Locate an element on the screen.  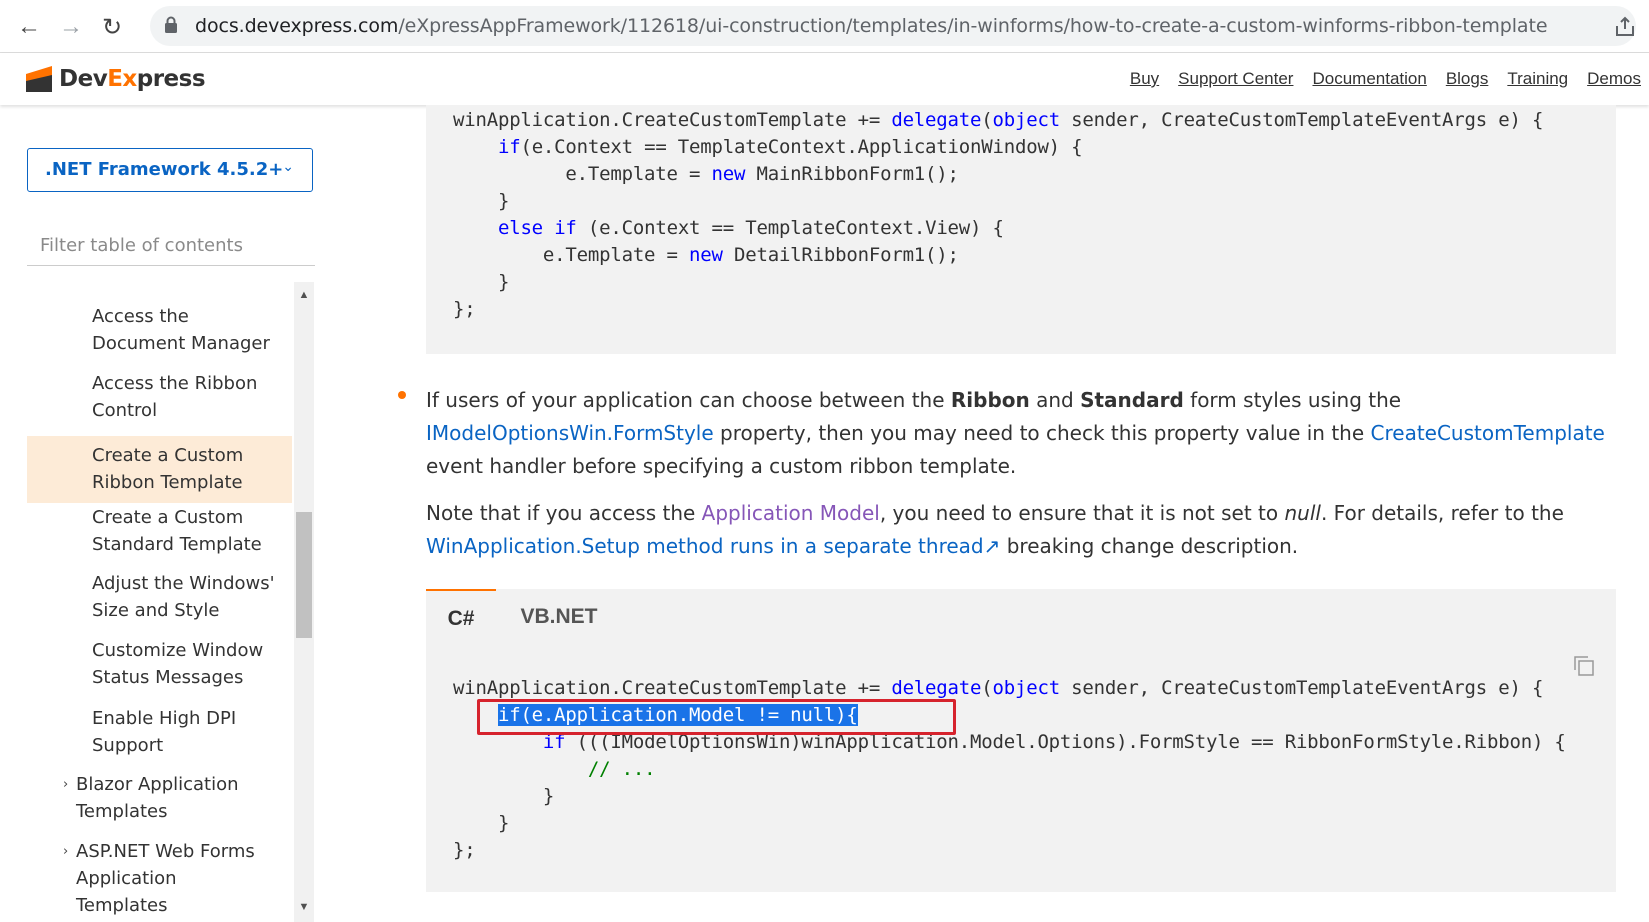
code-language-tabs: C# VB.NET is located at coordinates (1021, 618).